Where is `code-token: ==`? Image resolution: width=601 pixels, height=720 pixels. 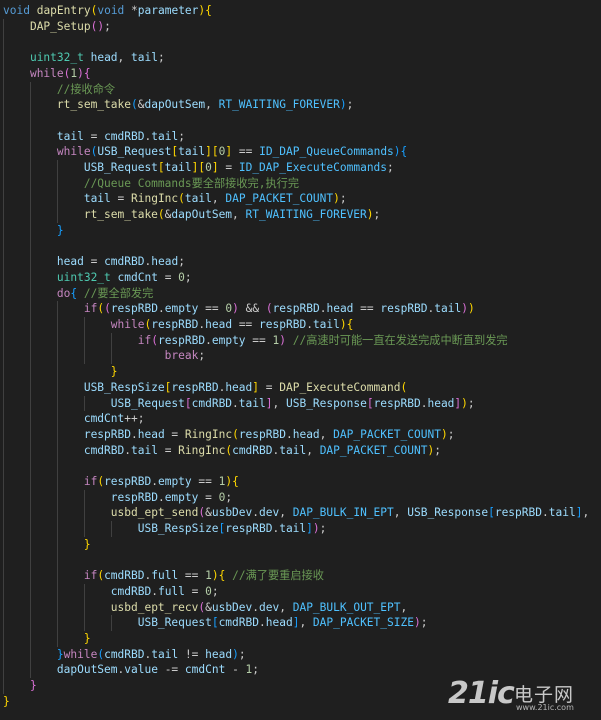
code-token: == is located at coordinates (246, 324).